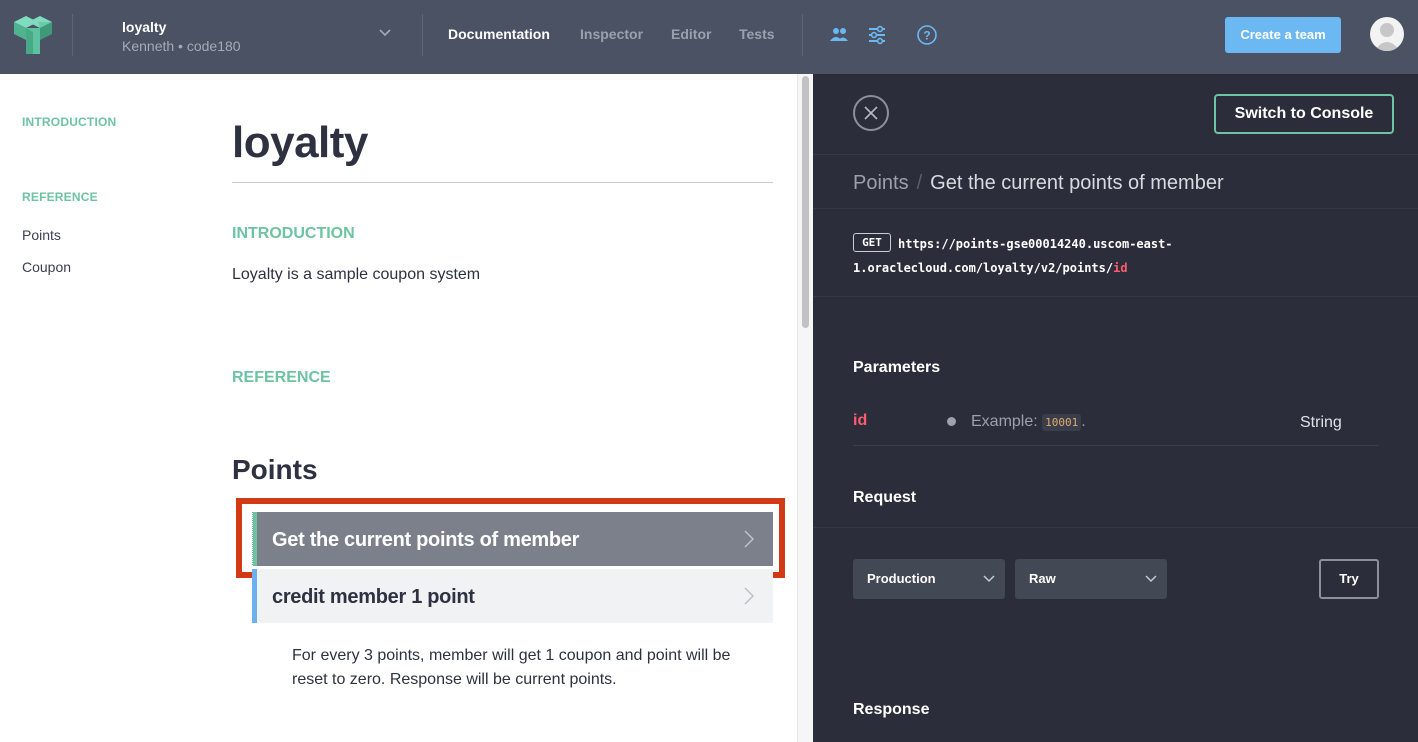  What do you see at coordinates (293, 233) in the screenshot?
I see `section-label-introduction: INTRODUCTION` at bounding box center [293, 233].